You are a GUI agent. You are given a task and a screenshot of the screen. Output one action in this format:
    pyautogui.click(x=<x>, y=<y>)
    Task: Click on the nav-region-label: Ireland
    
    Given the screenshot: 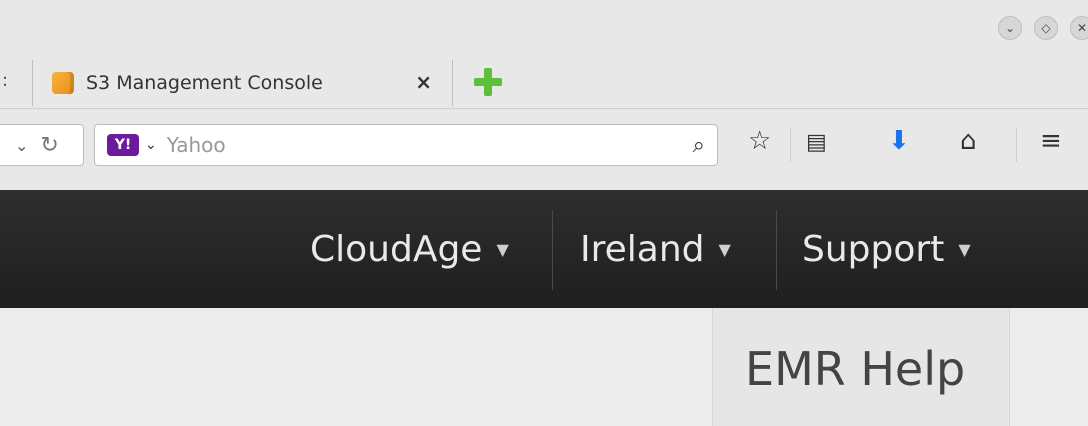 What is the action you would take?
    pyautogui.click(x=642, y=249)
    